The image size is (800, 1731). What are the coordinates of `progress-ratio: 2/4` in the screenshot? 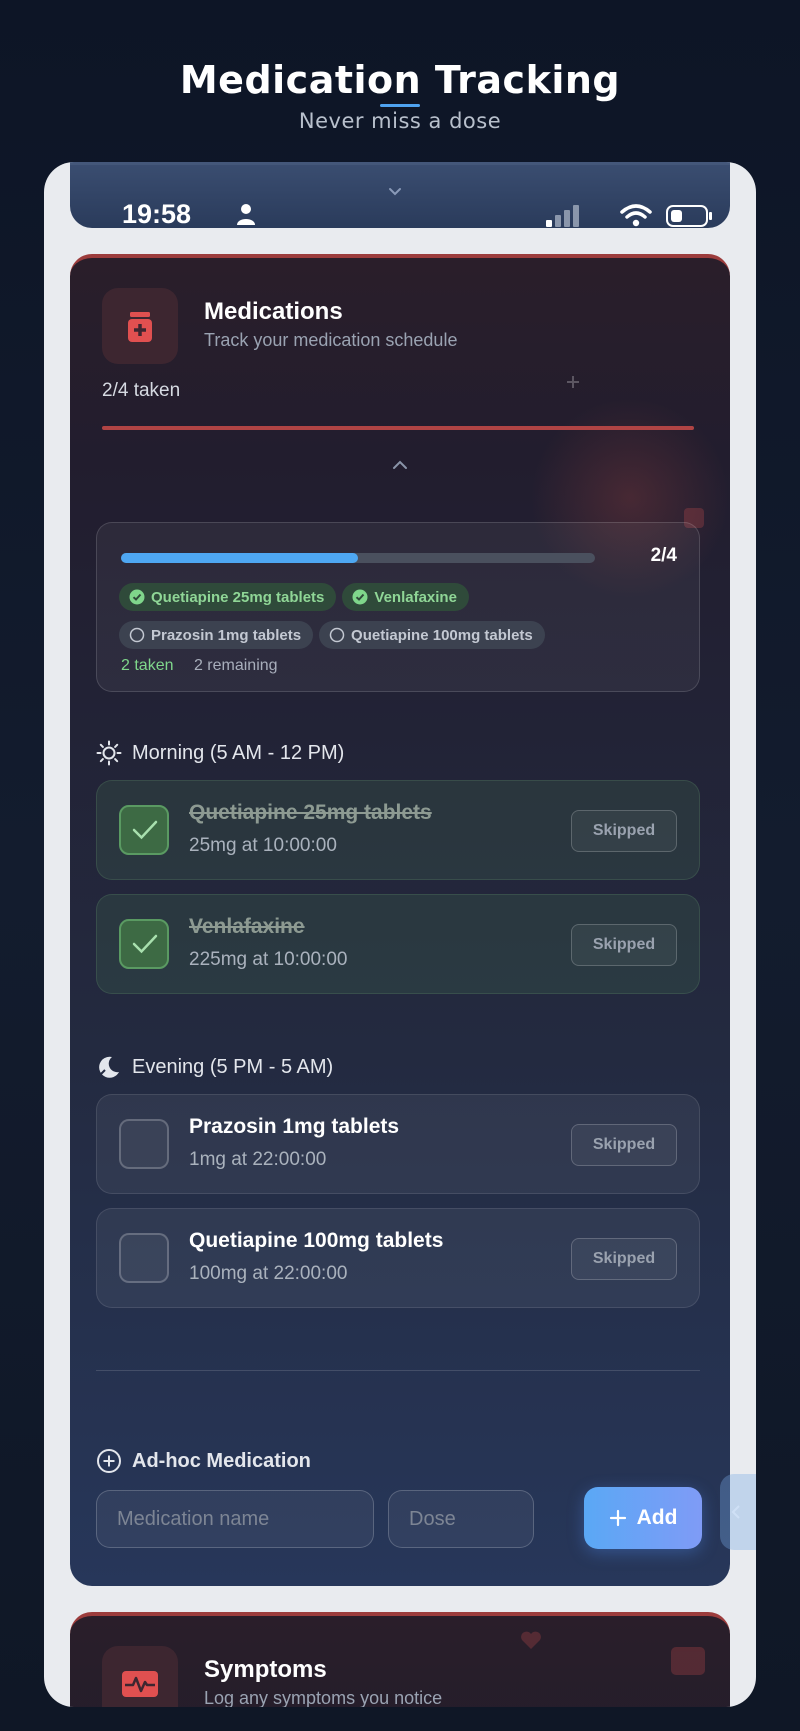 It's located at (663, 555).